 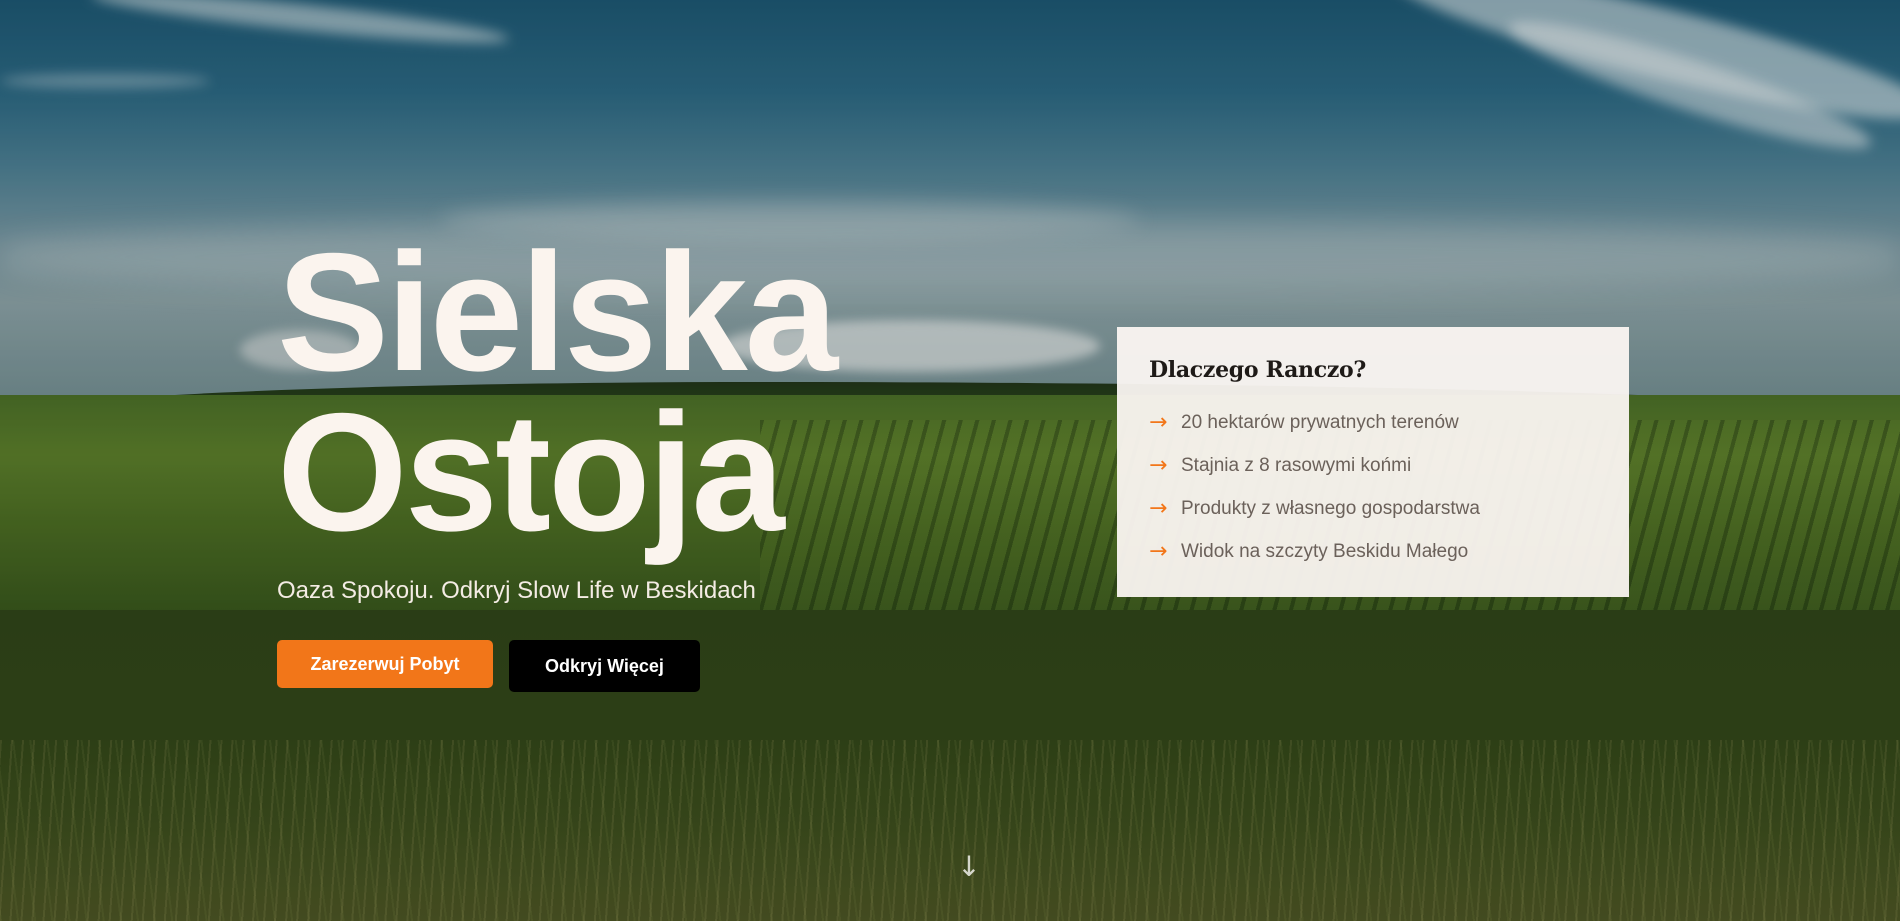 What do you see at coordinates (969, 867) in the screenshot?
I see `arrow-down-icon: ↓` at bounding box center [969, 867].